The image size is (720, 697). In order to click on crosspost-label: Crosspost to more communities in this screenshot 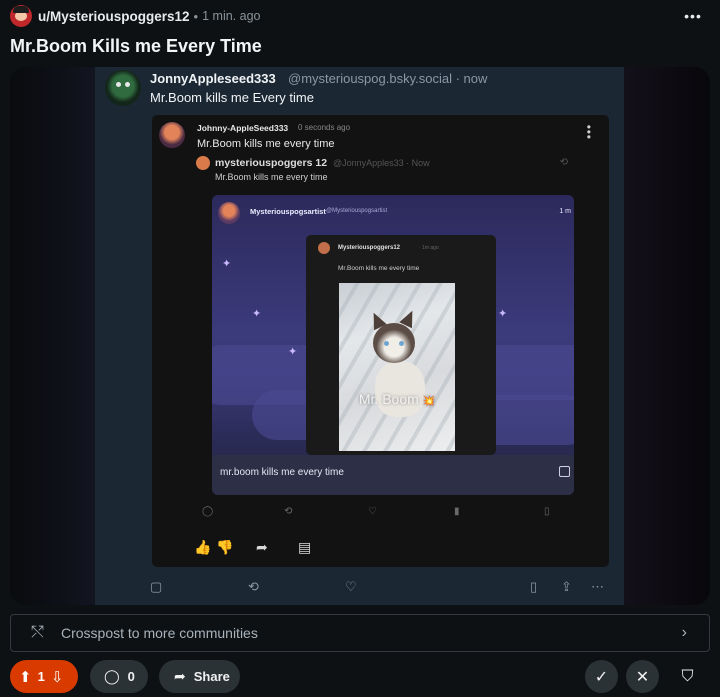, I will do `click(159, 633)`.